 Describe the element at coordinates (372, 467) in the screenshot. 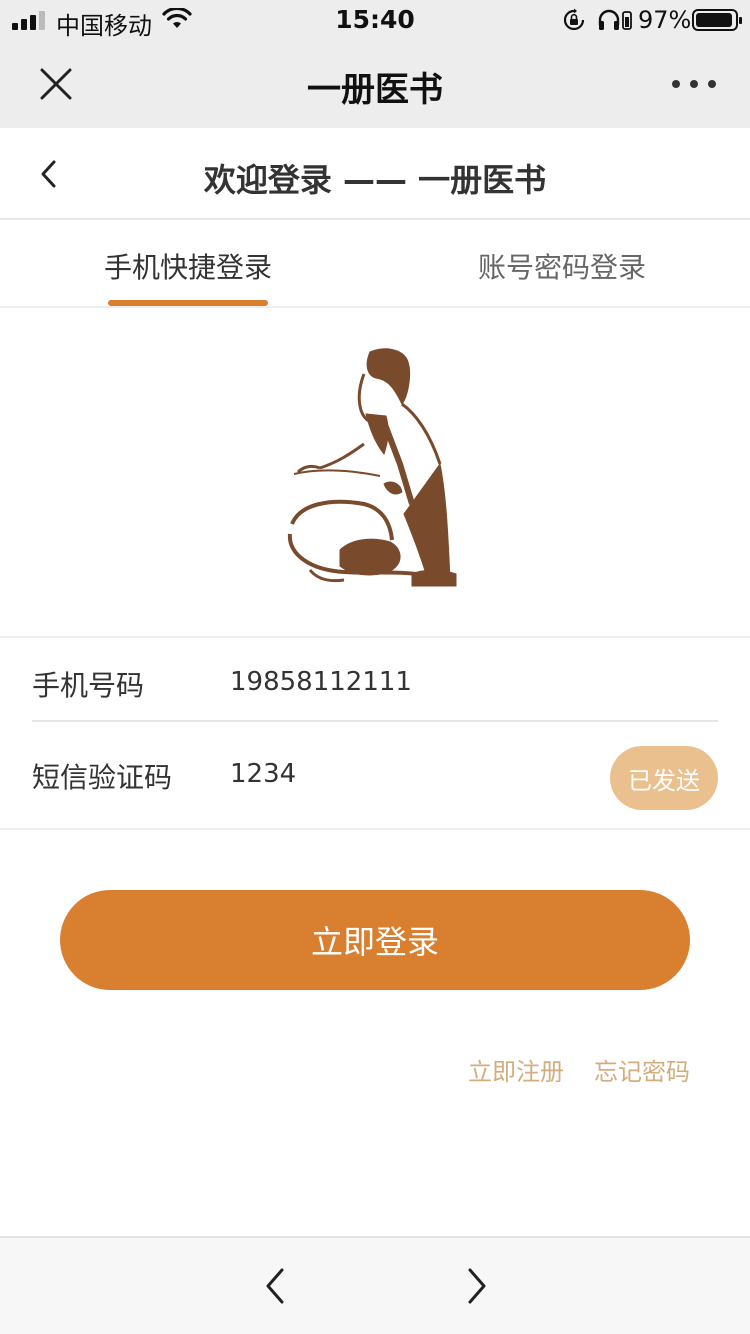

I see `logo-physician-illustration` at that location.